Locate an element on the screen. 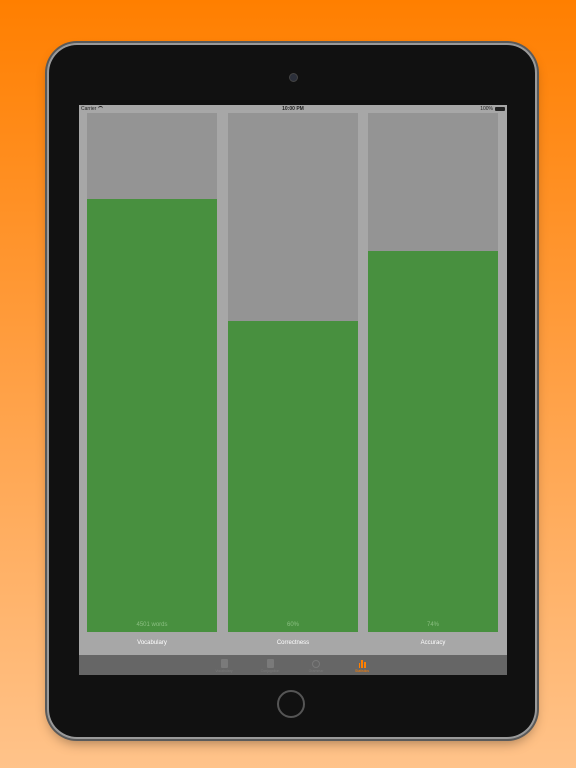 This screenshot has height=768, width=576. home-button is located at coordinates (291, 704).